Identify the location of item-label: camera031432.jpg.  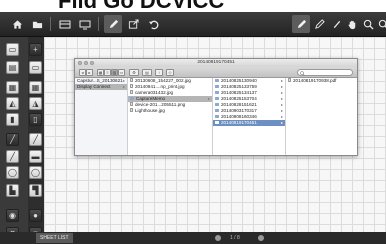
(154, 92).